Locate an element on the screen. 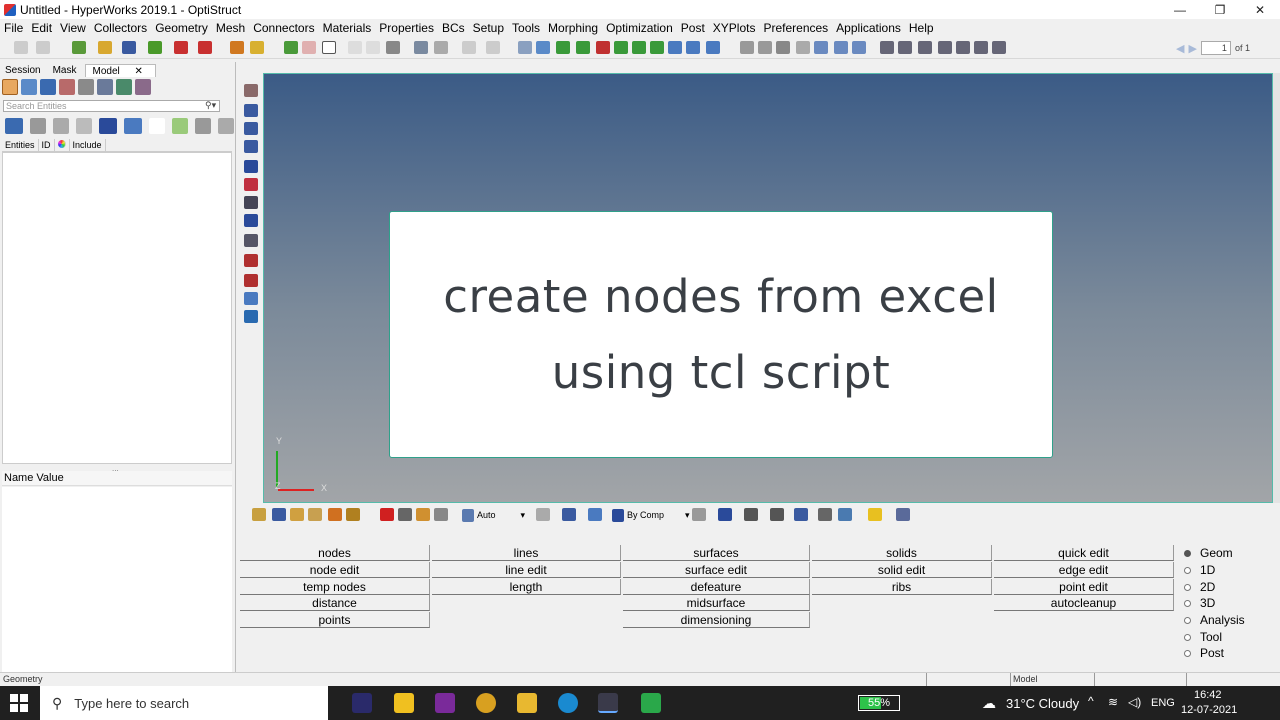 Image resolution: width=1280 pixels, height=720 pixels. layout-2-icon is located at coordinates (905, 47).